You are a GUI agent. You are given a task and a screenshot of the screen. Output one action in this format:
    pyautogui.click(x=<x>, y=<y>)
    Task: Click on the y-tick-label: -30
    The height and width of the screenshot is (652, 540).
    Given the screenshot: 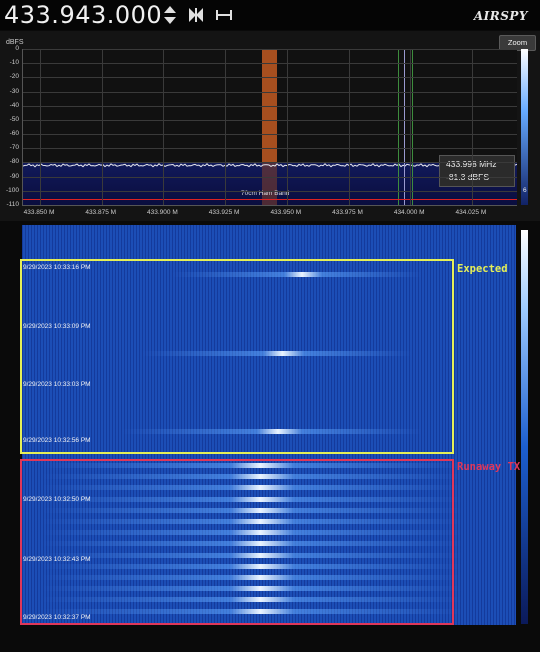 What is the action you would take?
    pyautogui.click(x=14, y=91)
    